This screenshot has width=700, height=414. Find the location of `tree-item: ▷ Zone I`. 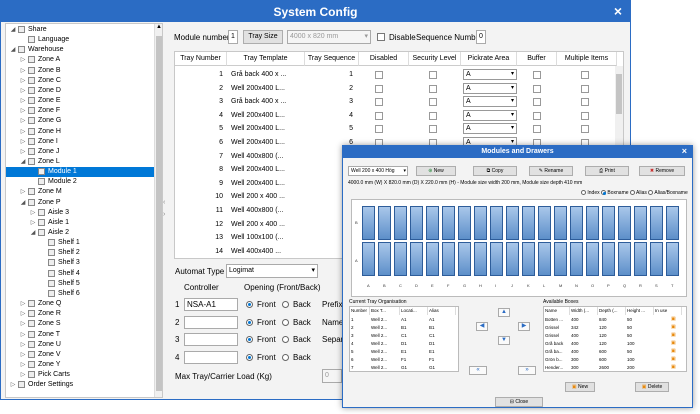

tree-item: ▷ Zone I is located at coordinates (81, 142).